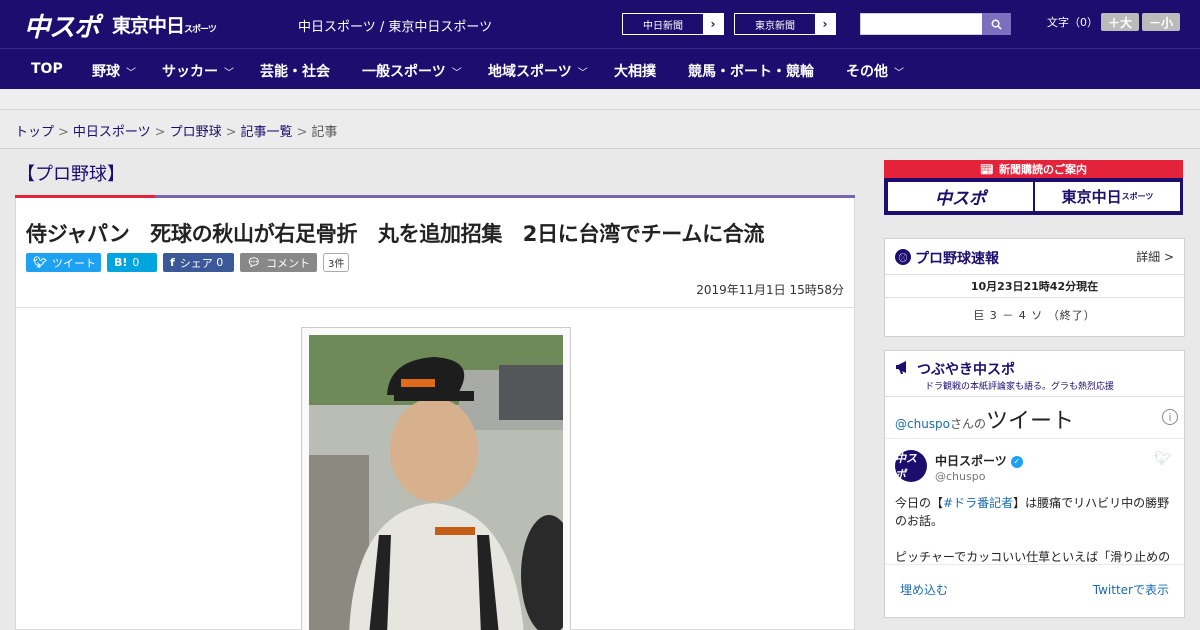 Image resolution: width=1200 pixels, height=630 pixels. What do you see at coordinates (770, 290) in the screenshot?
I see `publish-date: 2019年11月1日 15時58分` at bounding box center [770, 290].